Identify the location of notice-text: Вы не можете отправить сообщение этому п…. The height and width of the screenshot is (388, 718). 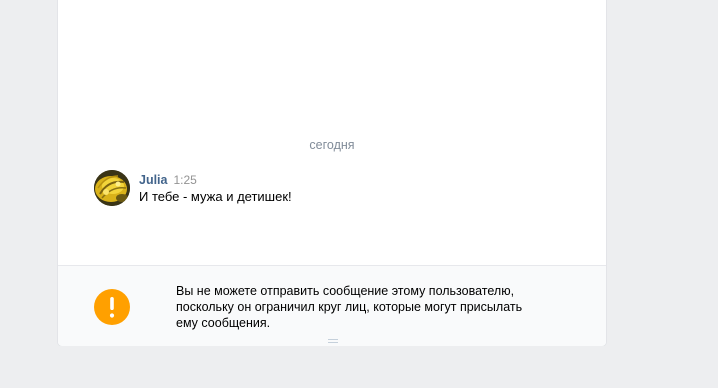
(371, 307).